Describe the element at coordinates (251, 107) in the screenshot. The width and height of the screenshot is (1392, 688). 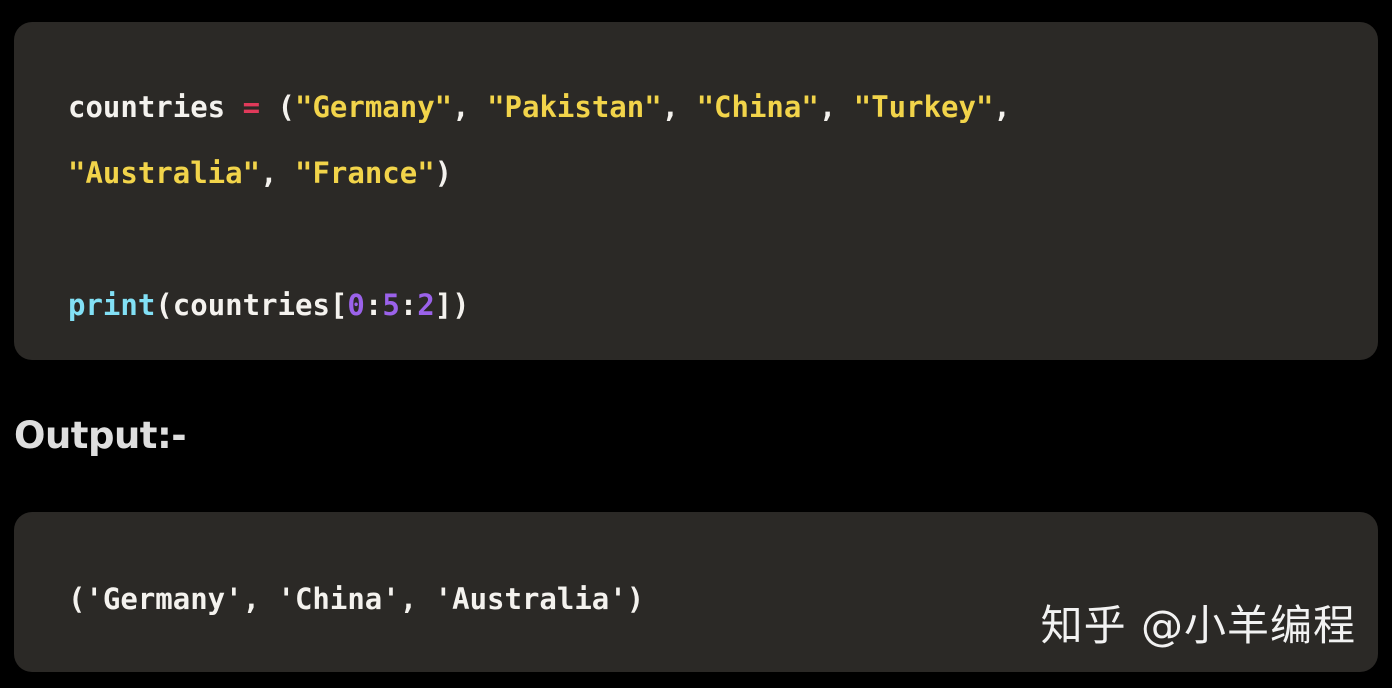
I see `token-assign-operator: =` at that location.